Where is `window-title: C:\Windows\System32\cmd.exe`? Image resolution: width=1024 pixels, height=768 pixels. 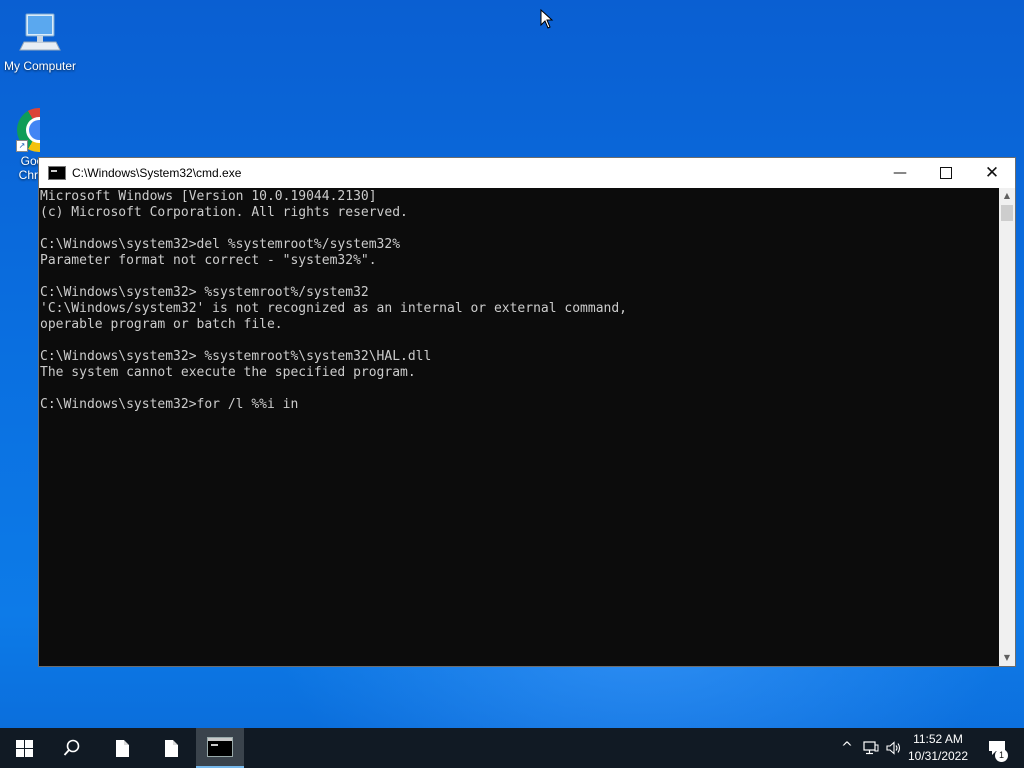 window-title: C:\Windows\System32\cmd.exe is located at coordinates (157, 173).